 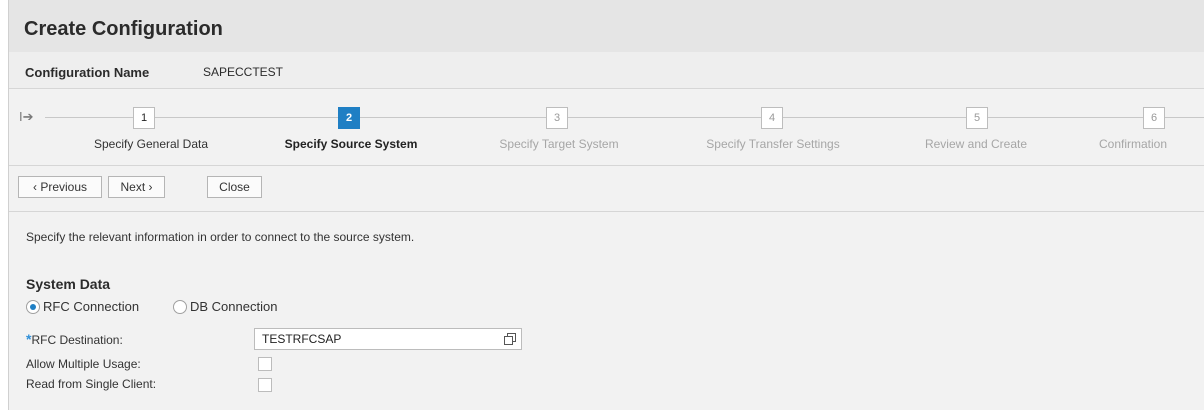 I want to click on rfc-destination-label-text: RFC Destination:, so click(x=77, y=340).